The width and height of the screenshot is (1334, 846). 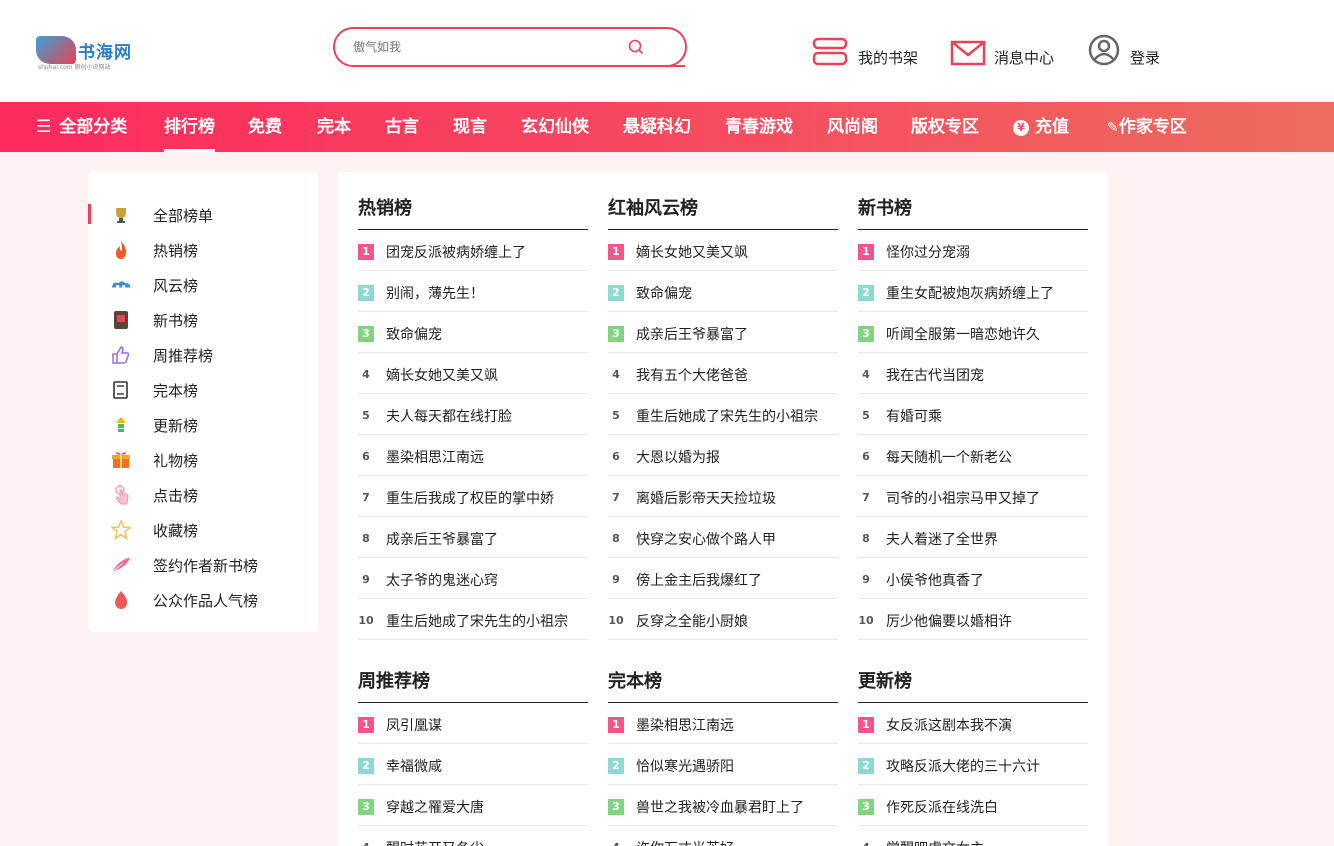 I want to click on ranking-row: 3 成亲后王爷暴富了, so click(x=723, y=332).